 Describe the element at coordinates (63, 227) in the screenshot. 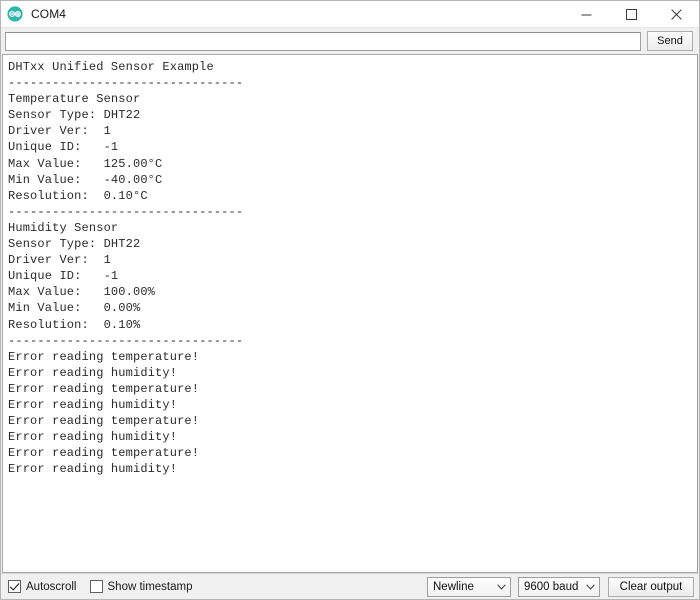

I see `serial-output-line: Humidity Sensor` at that location.